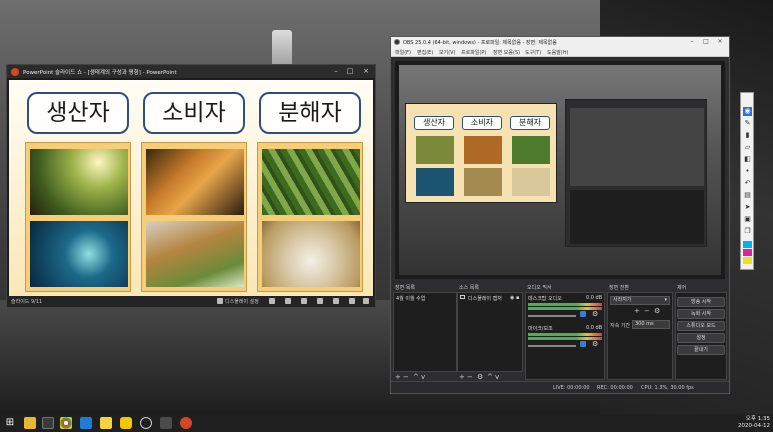  What do you see at coordinates (485, 298) in the screenshot?
I see `source-item: 디스플레이 캡처` at bounding box center [485, 298].